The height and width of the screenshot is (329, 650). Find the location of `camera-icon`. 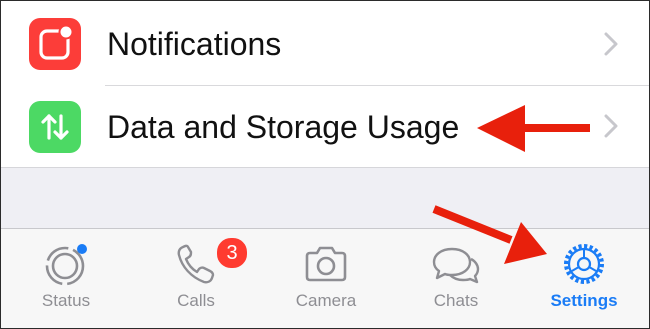

camera-icon is located at coordinates (326, 264).